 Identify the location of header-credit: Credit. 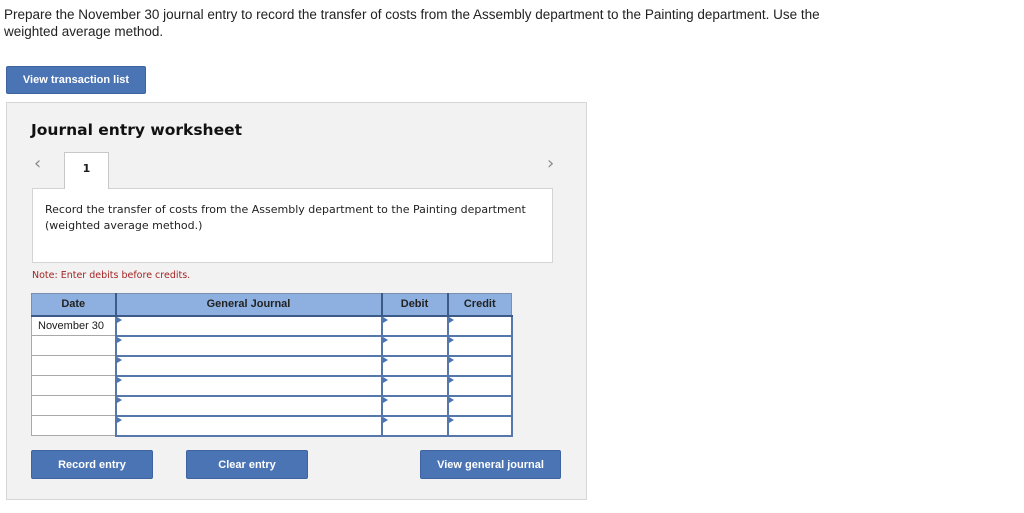
(479, 305).